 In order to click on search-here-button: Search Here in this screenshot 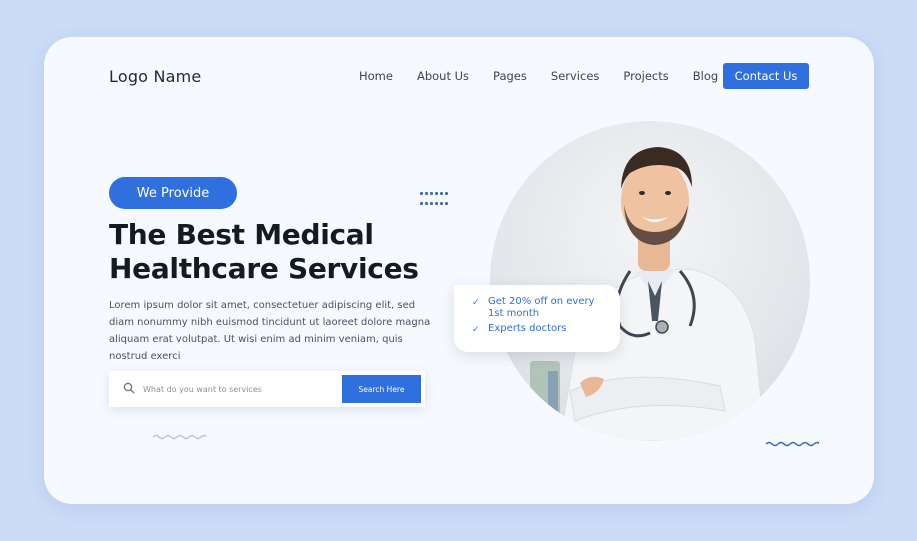, I will do `click(381, 389)`.